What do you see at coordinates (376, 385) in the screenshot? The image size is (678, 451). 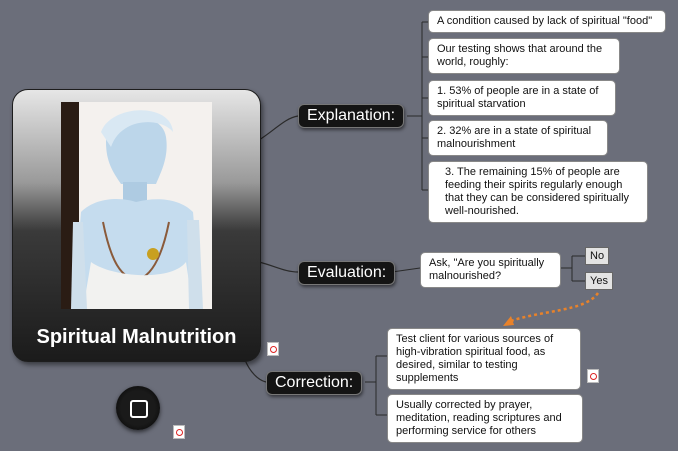 I see `connector-correction-spine` at bounding box center [376, 385].